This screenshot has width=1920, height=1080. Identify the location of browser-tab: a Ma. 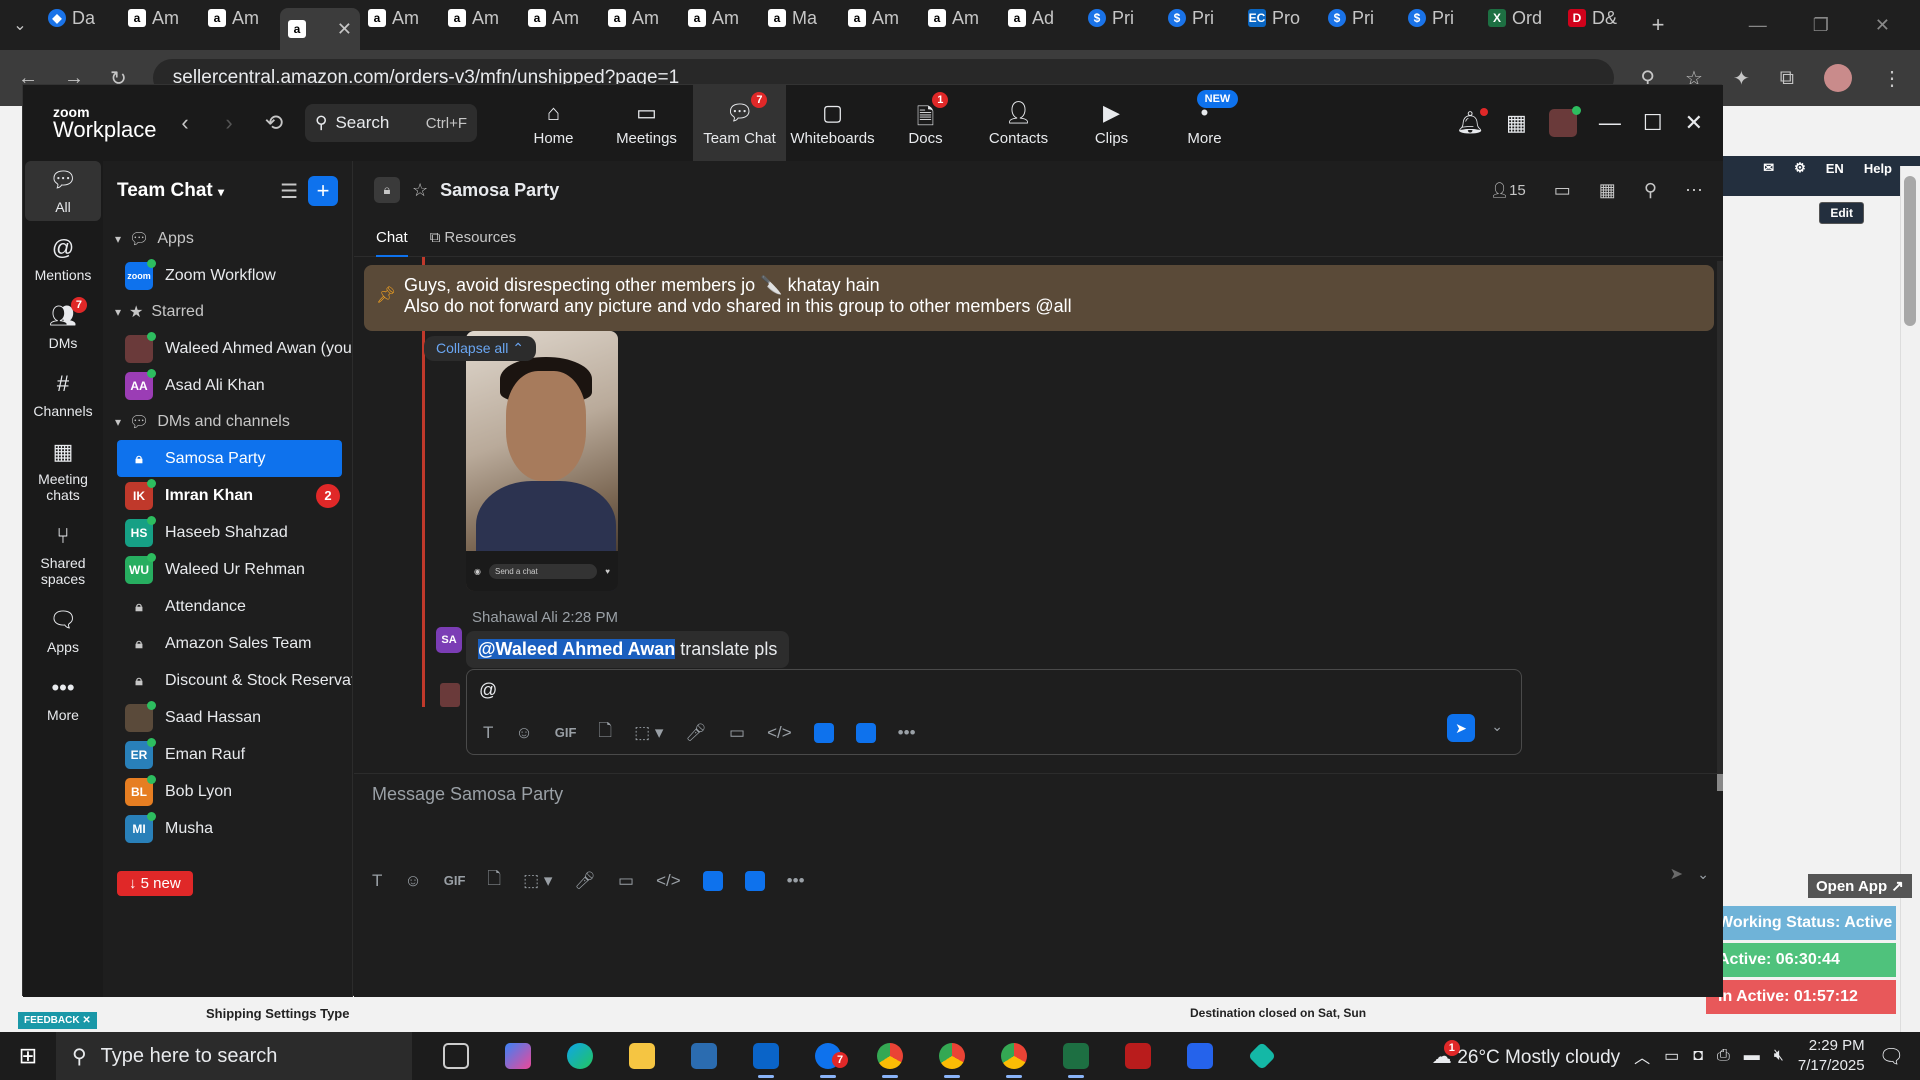
(800, 18).